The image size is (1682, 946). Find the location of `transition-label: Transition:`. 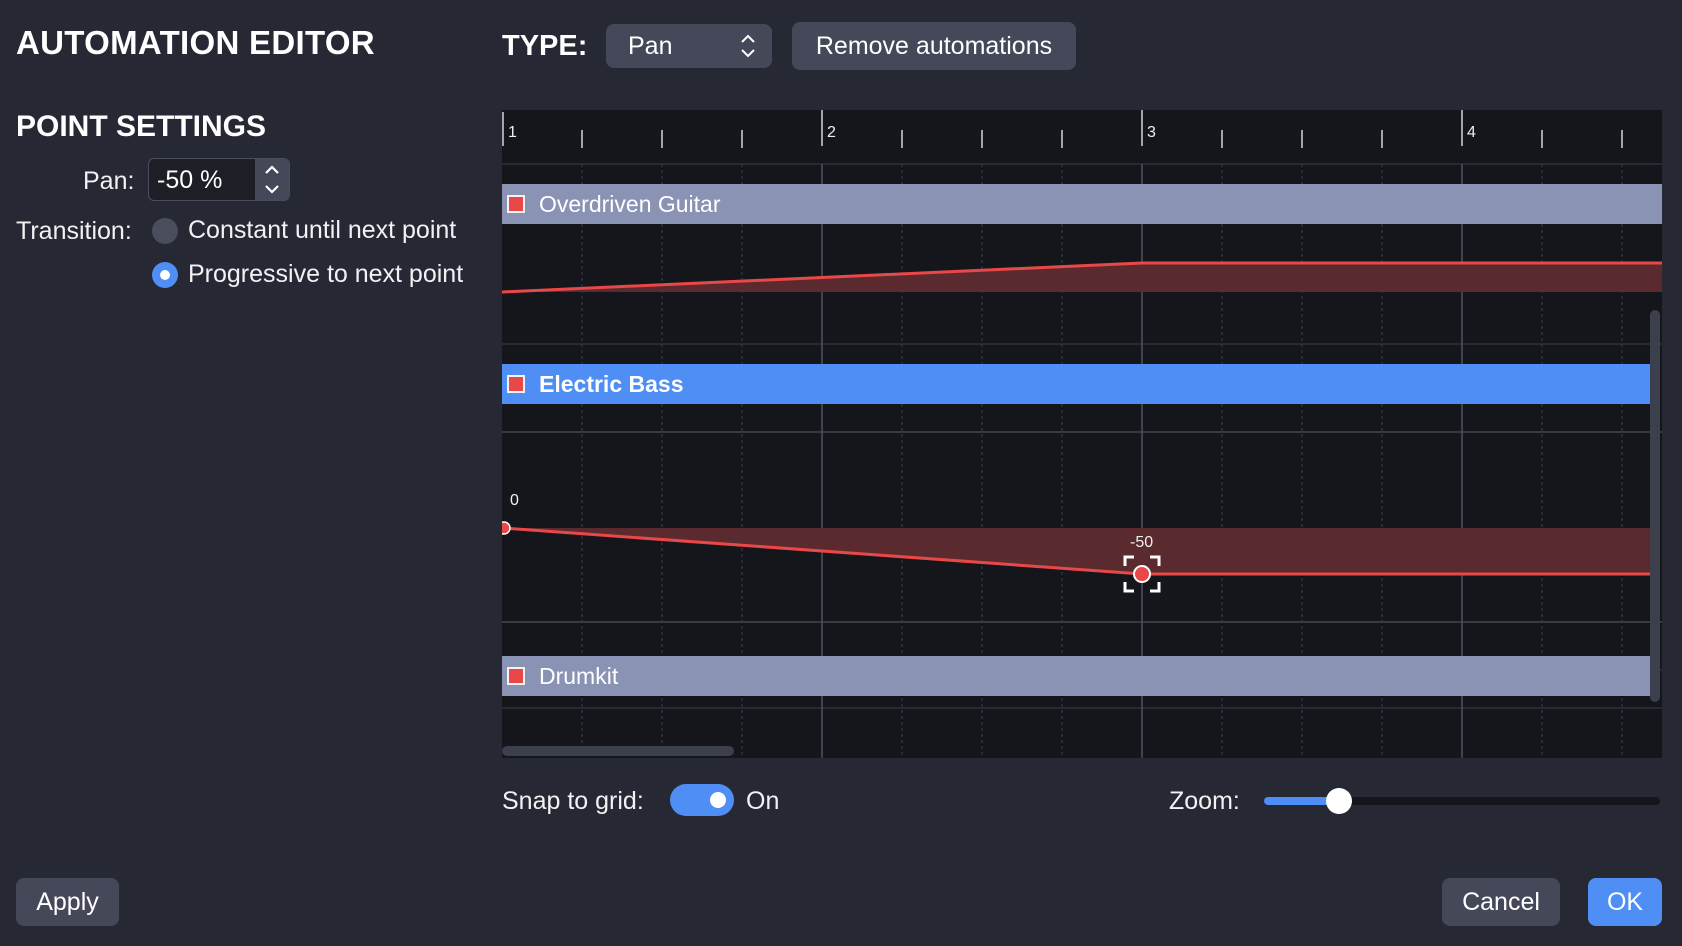

transition-label: Transition: is located at coordinates (74, 231).